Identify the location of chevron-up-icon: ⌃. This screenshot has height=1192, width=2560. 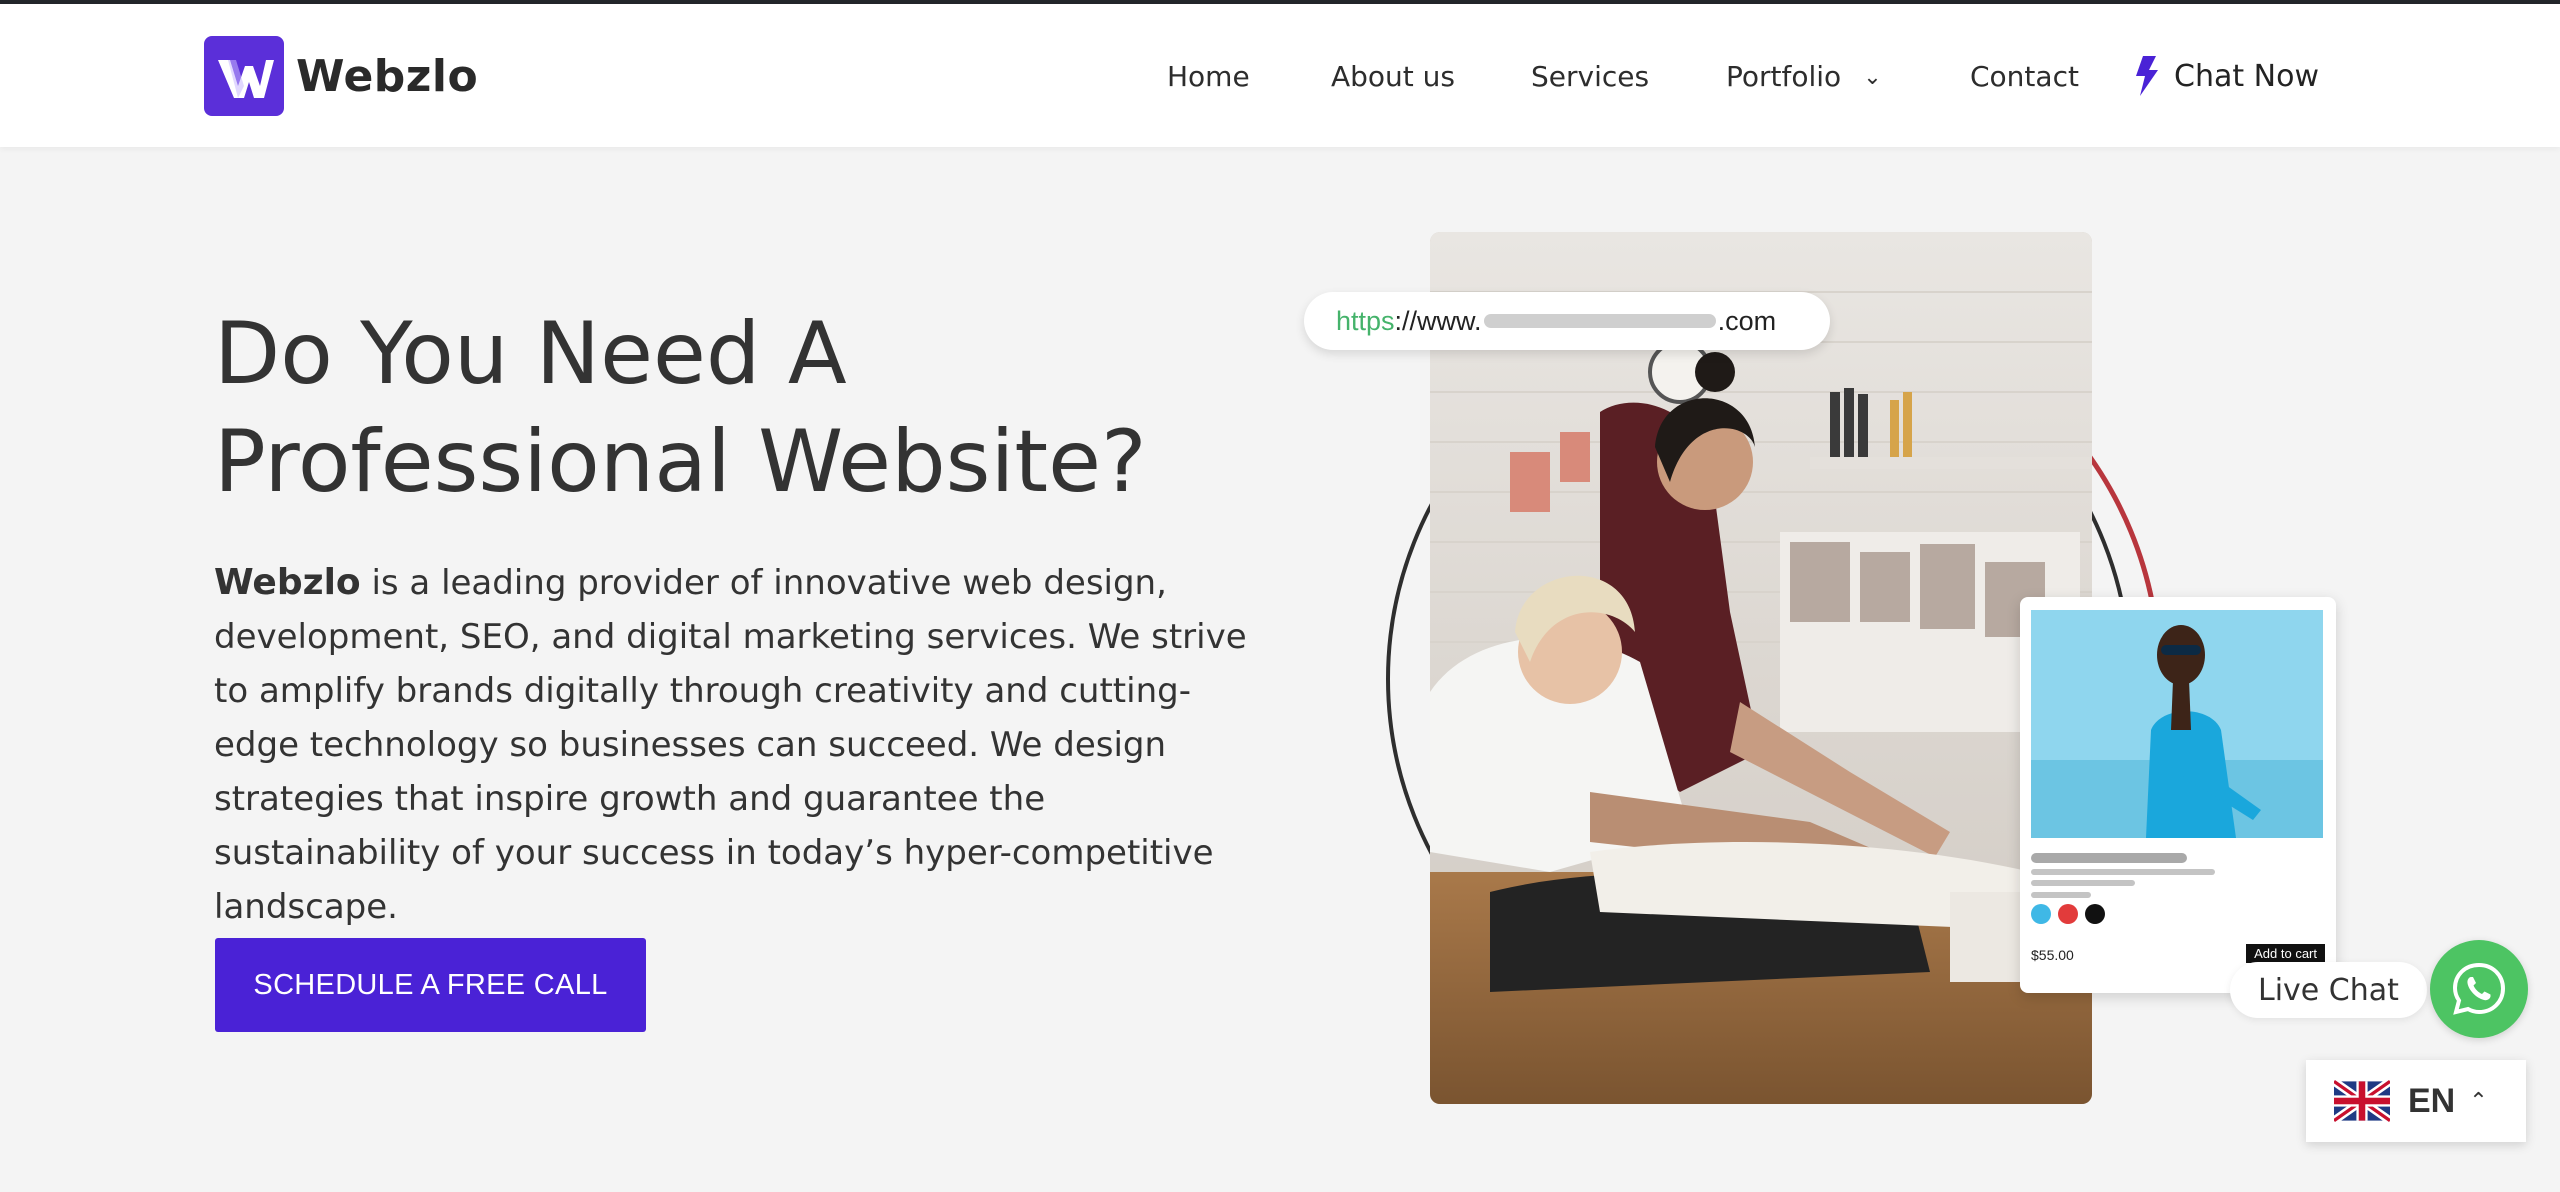
(2478, 1101).